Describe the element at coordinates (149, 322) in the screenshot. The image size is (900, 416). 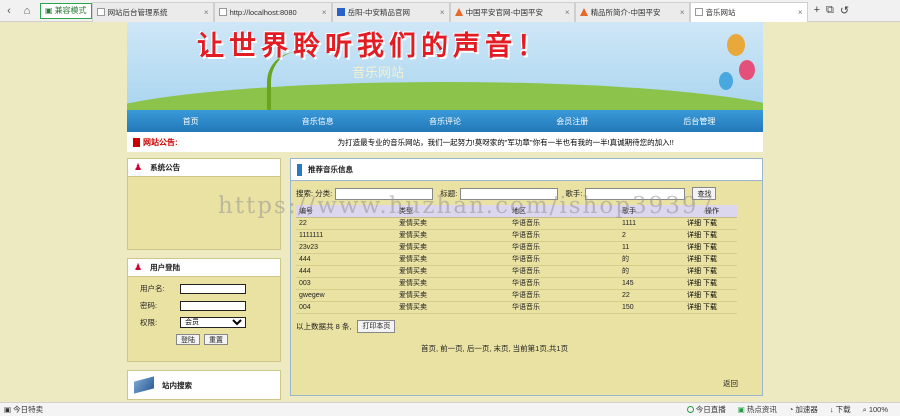
I see `role-label: 权限:` at that location.